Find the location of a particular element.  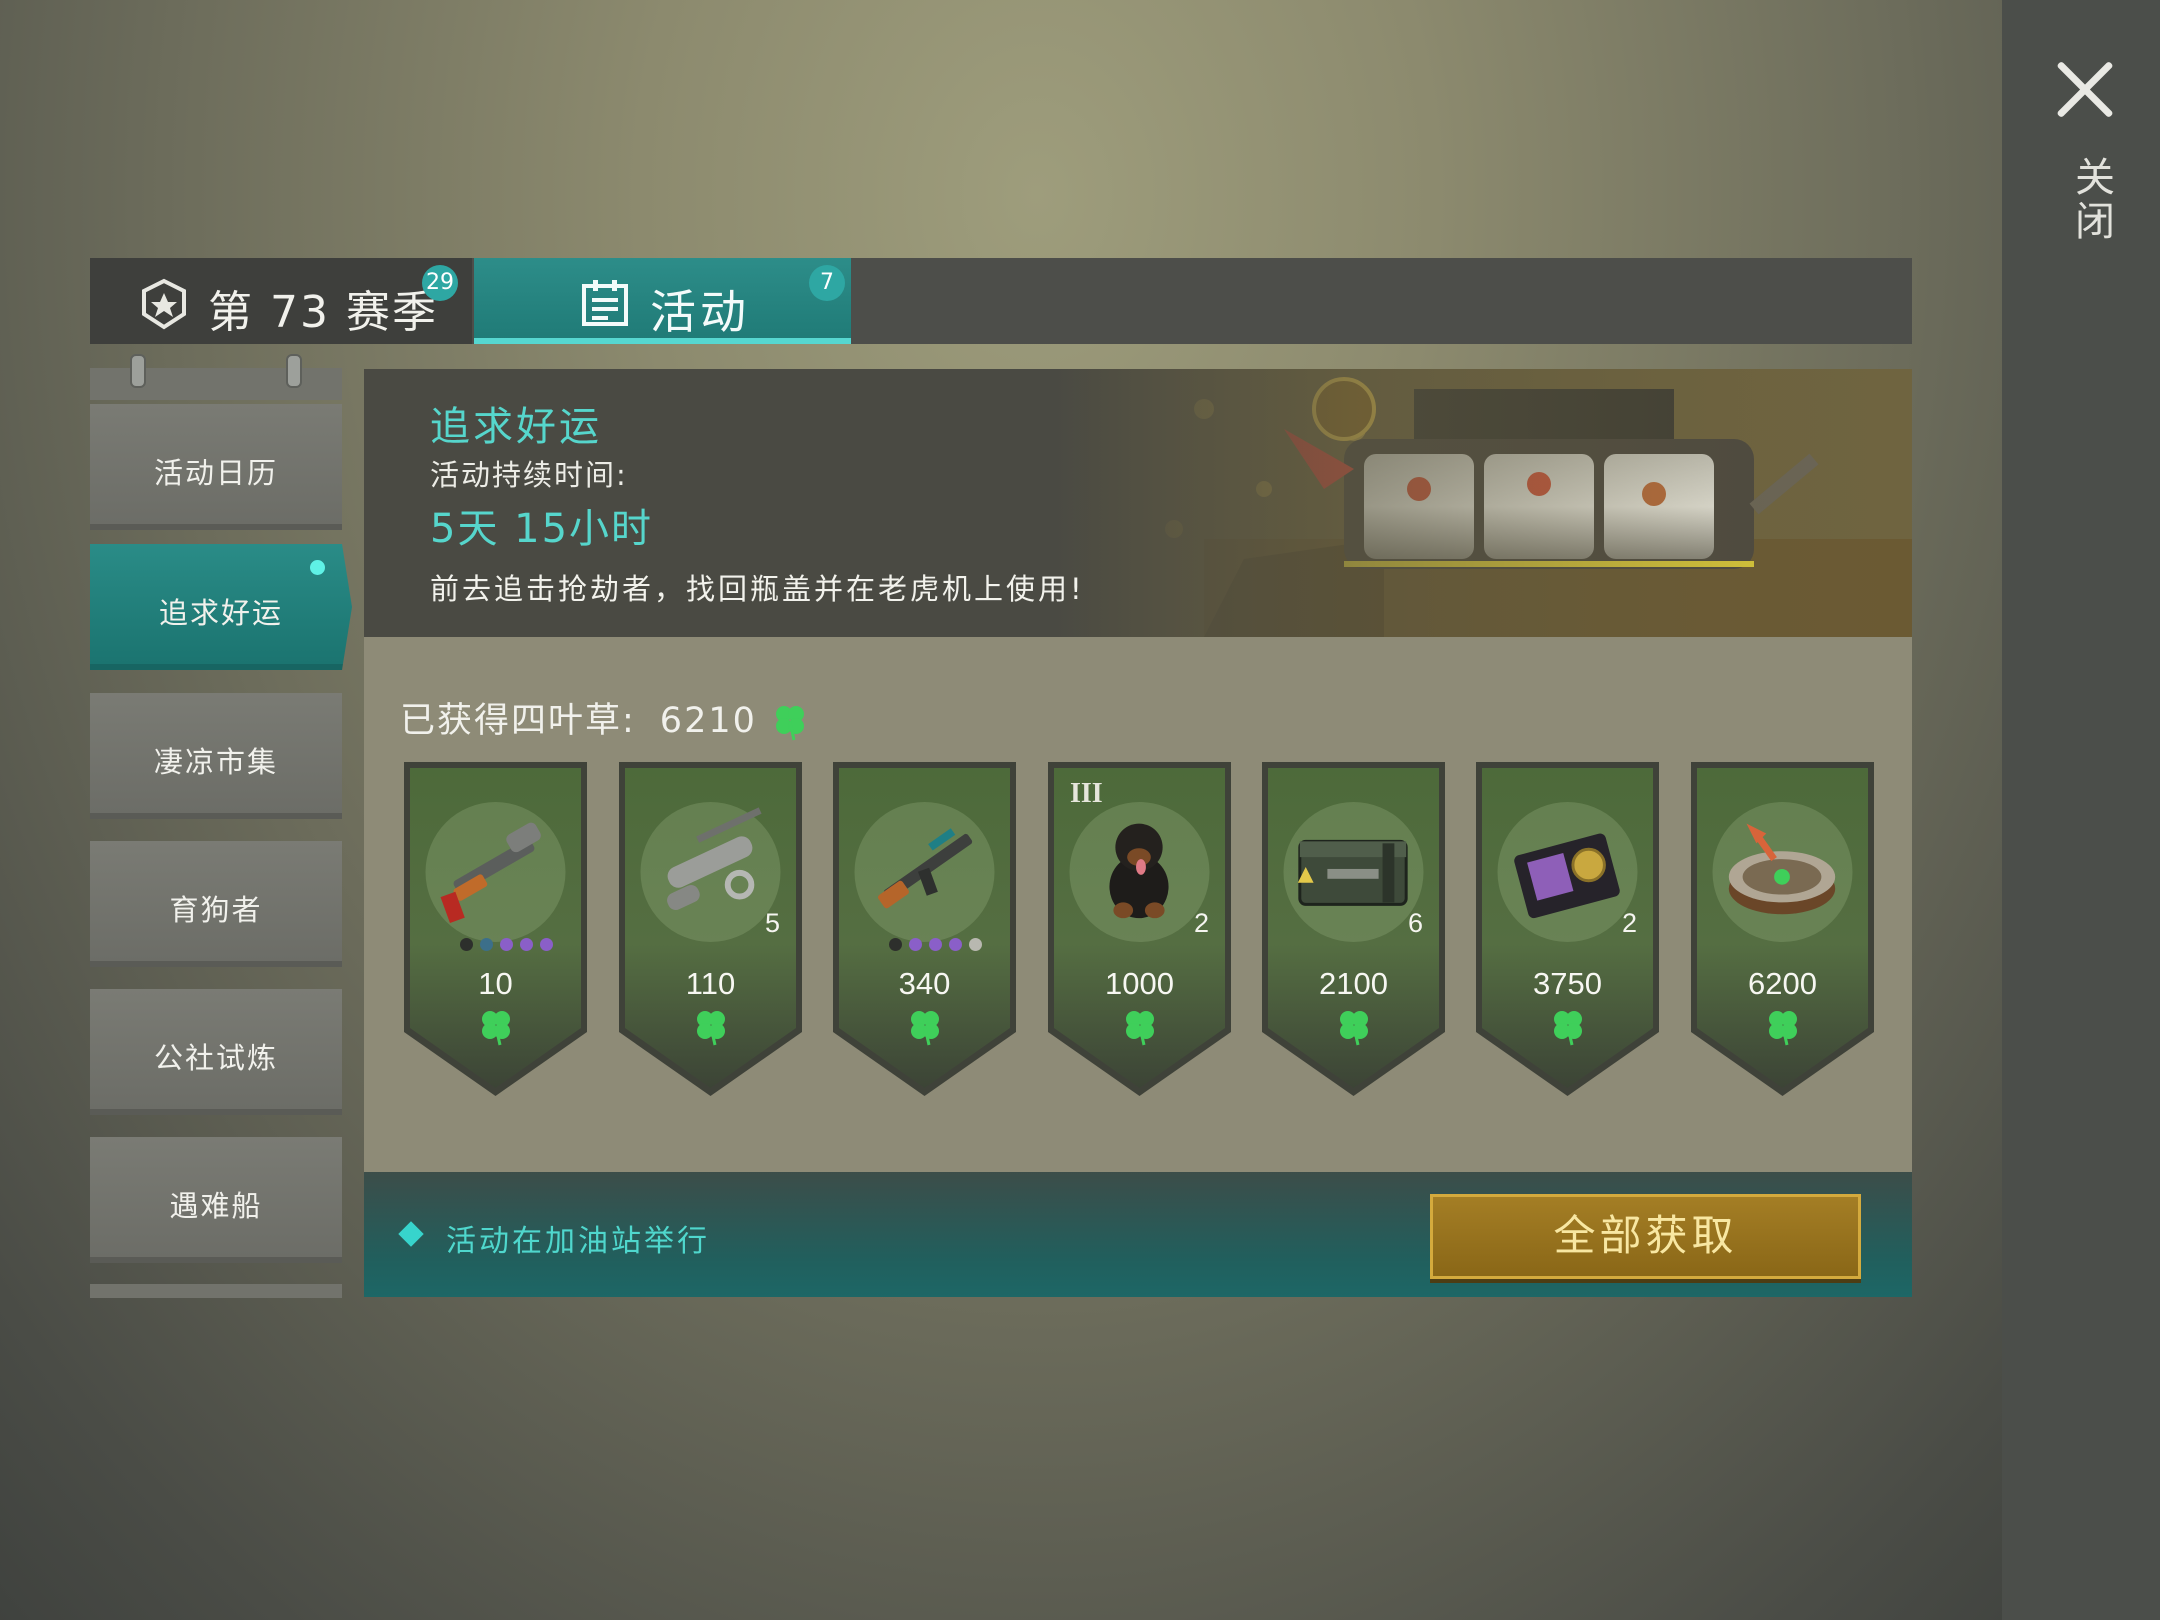

calendar-icon is located at coordinates (605, 303).